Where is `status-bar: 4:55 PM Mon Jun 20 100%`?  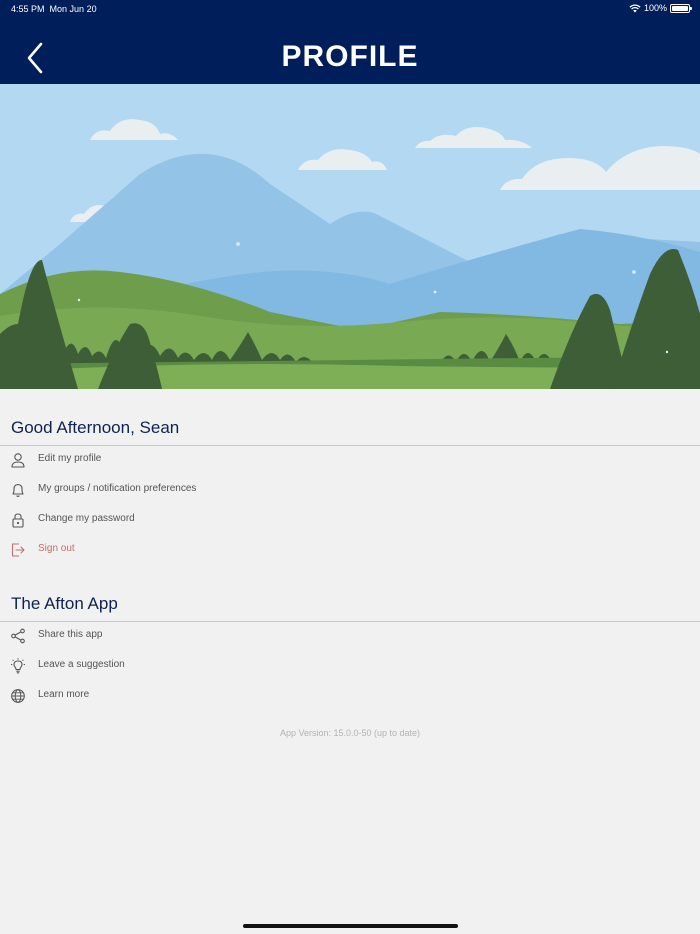 status-bar: 4:55 PM Mon Jun 20 100% is located at coordinates (350, 9).